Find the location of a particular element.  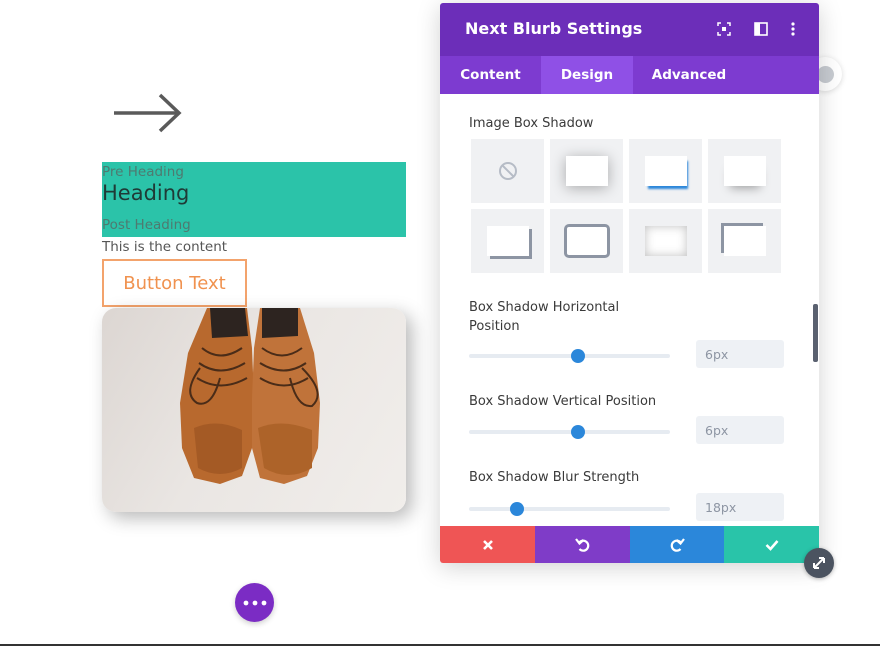

blur-strength-label: Box Shadow Blur Strength is located at coordinates (554, 477).